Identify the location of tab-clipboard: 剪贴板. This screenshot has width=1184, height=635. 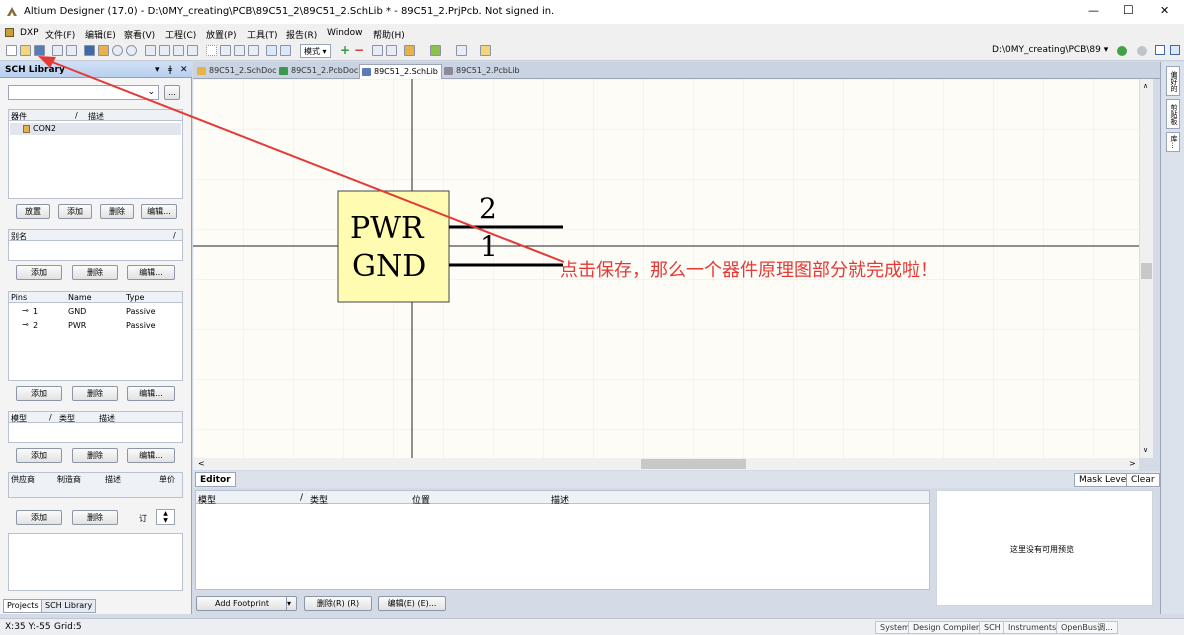
(1173, 114).